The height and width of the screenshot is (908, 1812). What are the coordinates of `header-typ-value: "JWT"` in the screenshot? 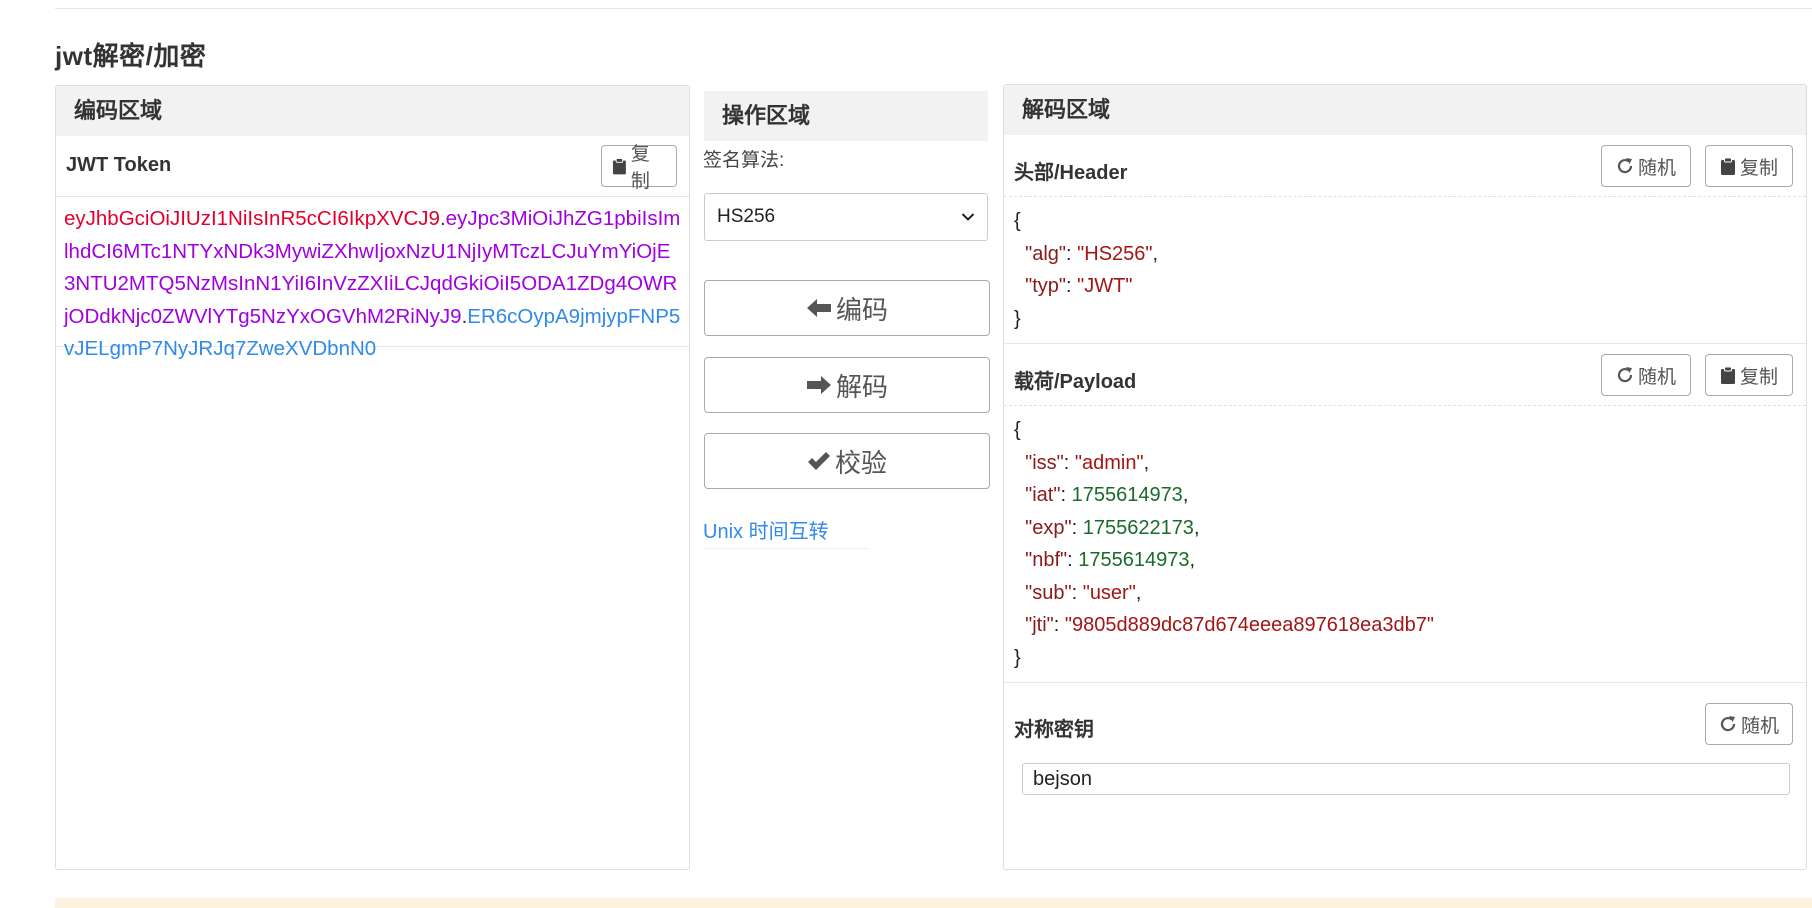 It's located at (1105, 286).